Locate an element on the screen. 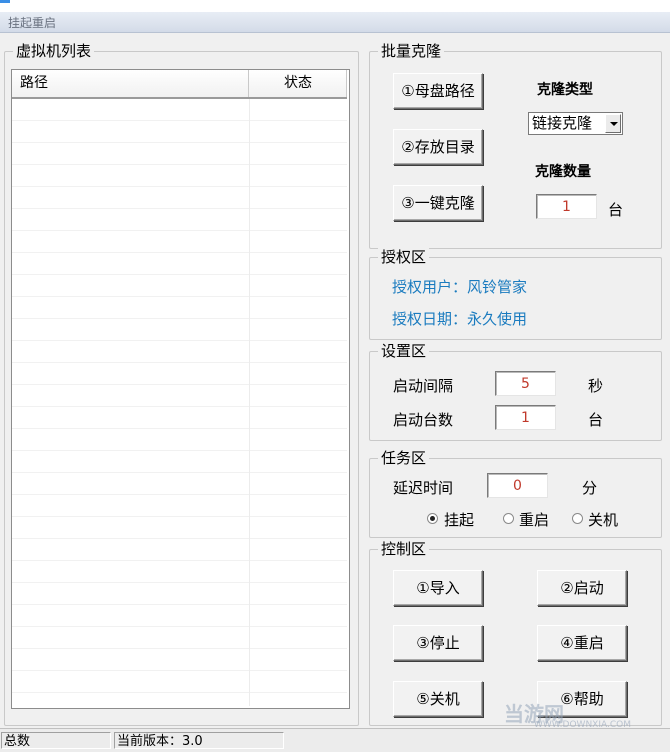  delay-time-unit: 分 is located at coordinates (590, 488).